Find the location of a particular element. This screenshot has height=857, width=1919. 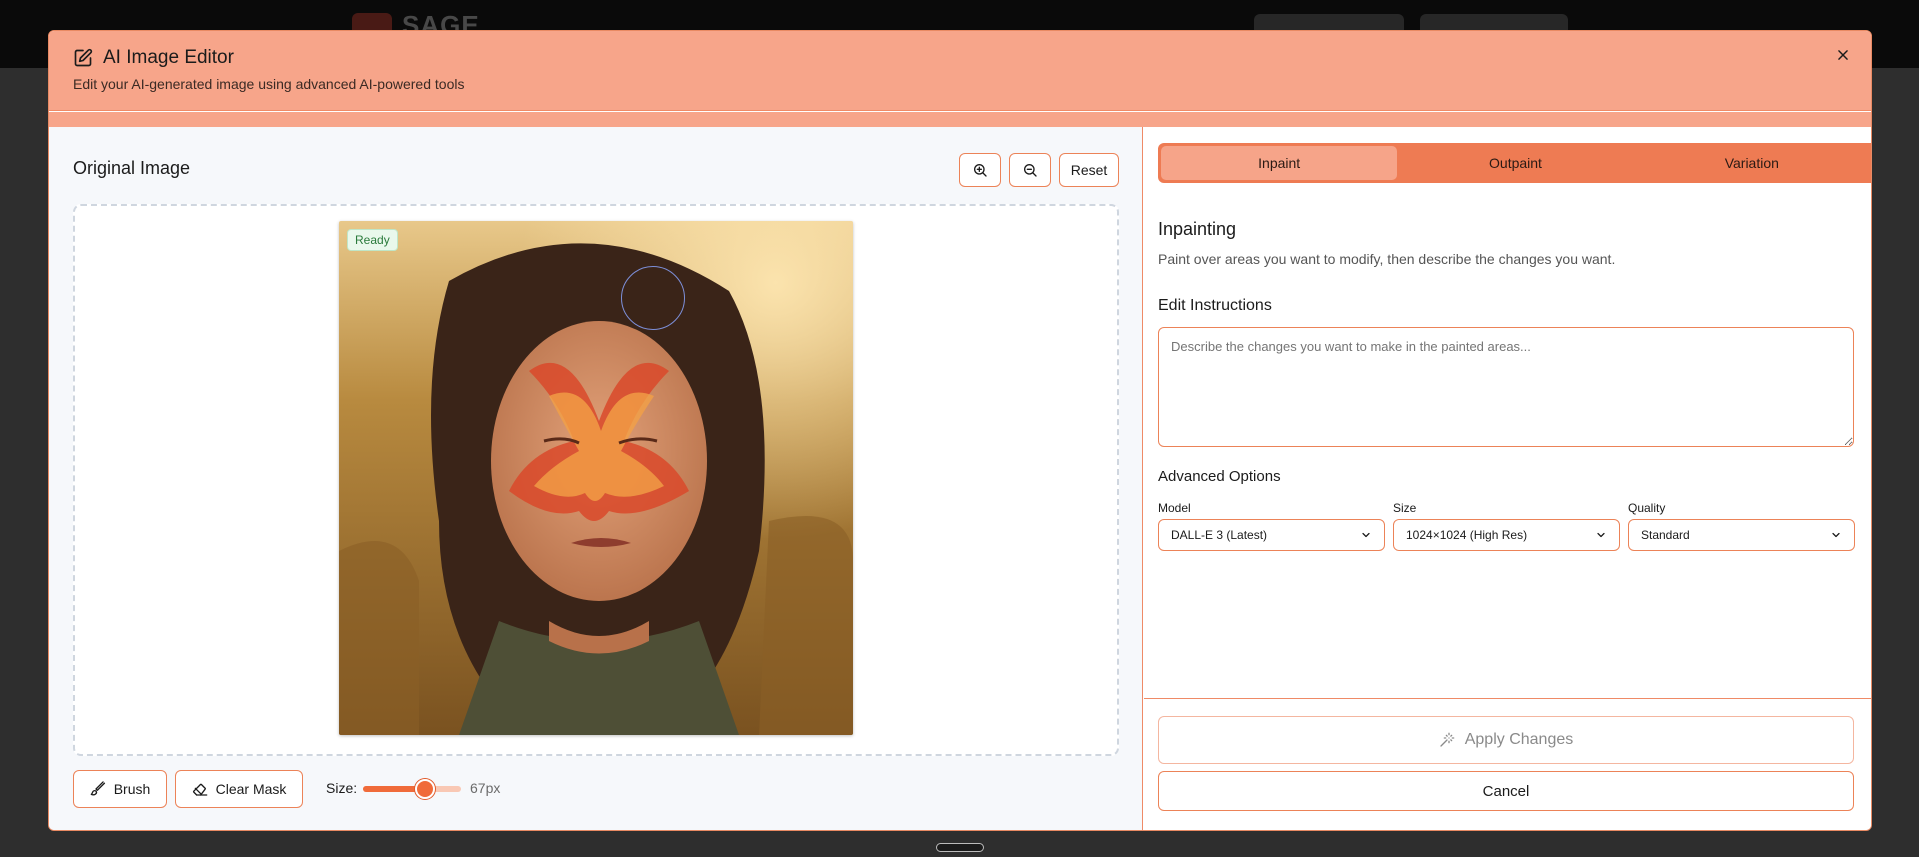

close-button is located at coordinates (1843, 55).